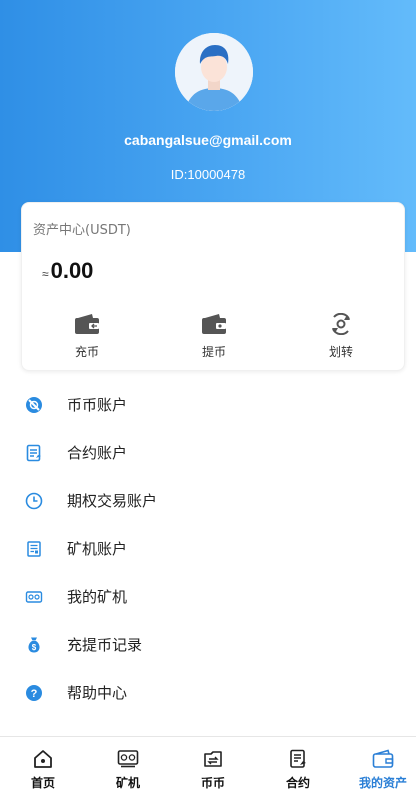  Describe the element at coordinates (213, 352) in the screenshot. I see `withdraw-label: 提币` at that location.